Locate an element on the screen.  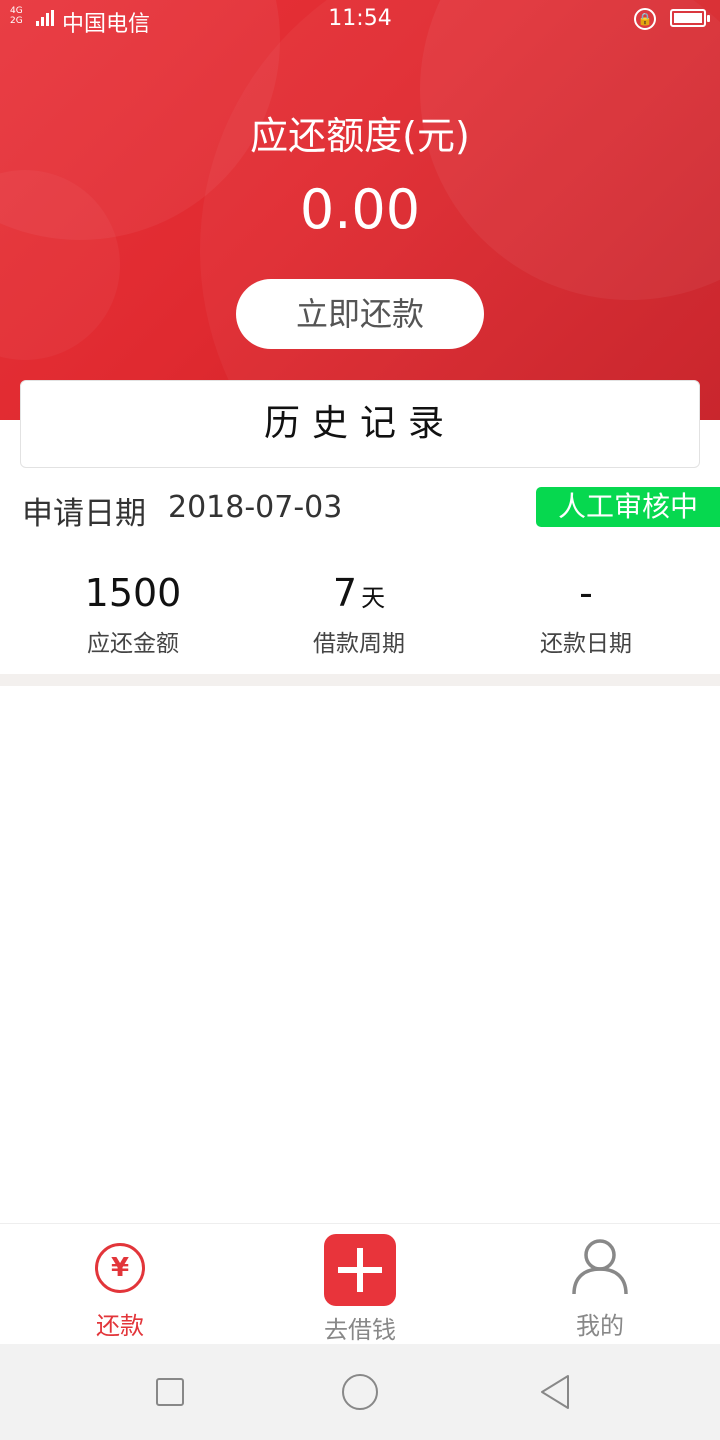
battery-icon is located at coordinates (690, 18).